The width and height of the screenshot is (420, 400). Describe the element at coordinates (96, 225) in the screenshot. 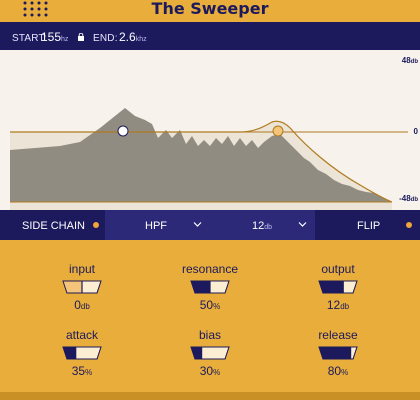

I see `sidechain-indicator` at that location.